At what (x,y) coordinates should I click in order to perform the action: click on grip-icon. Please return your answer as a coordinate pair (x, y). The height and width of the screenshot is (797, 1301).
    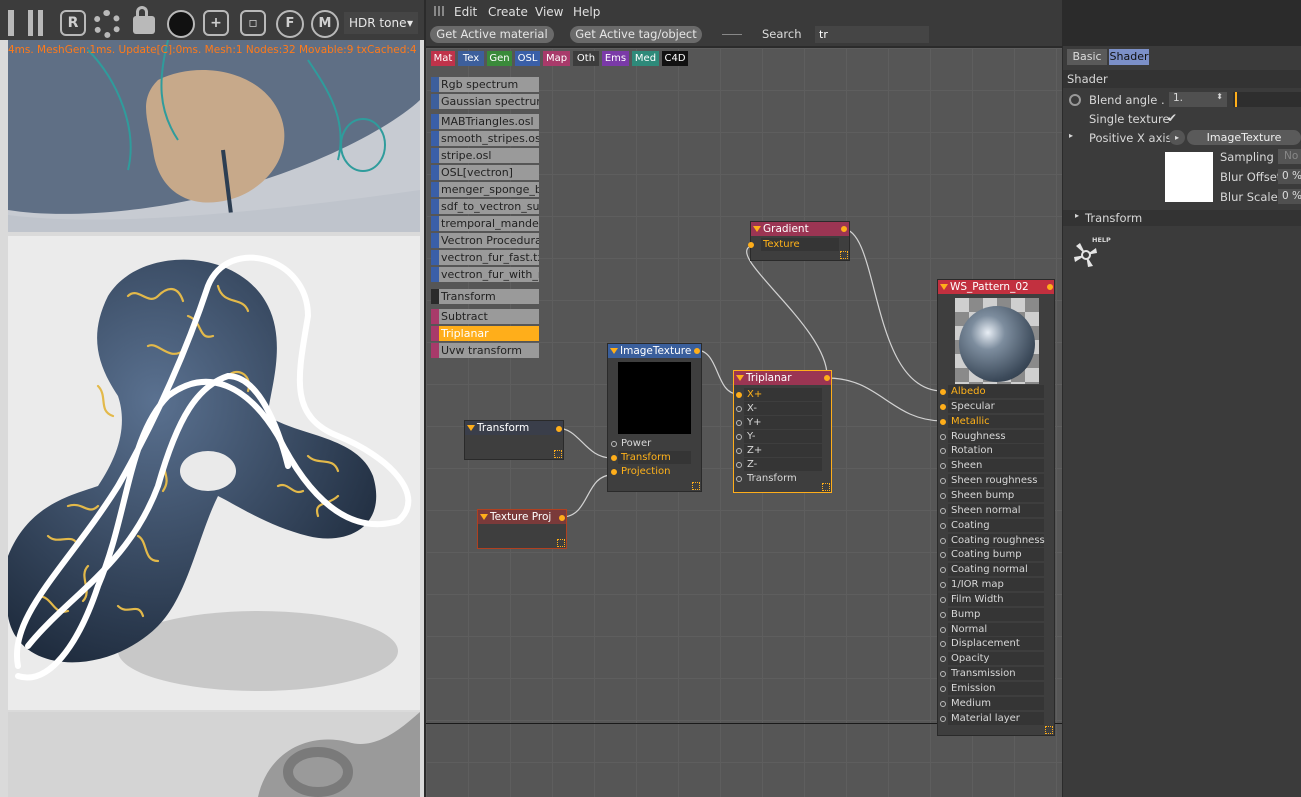
    Looking at the image, I should click on (439, 11).